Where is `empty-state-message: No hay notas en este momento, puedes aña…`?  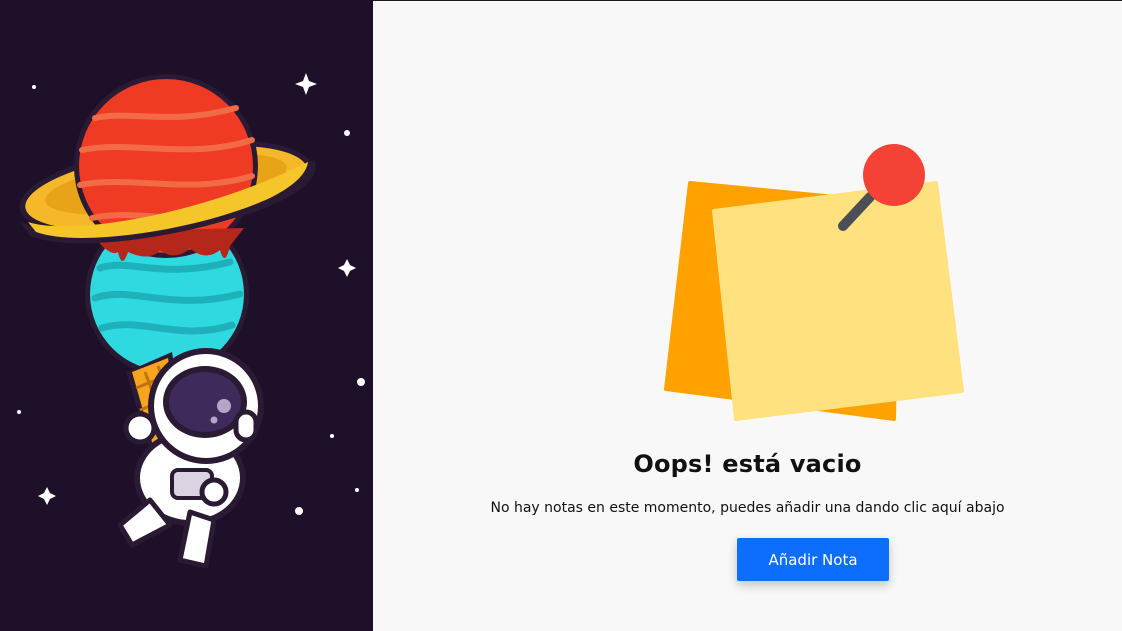
empty-state-message: No hay notas en este momento, puedes aña… is located at coordinates (747, 508).